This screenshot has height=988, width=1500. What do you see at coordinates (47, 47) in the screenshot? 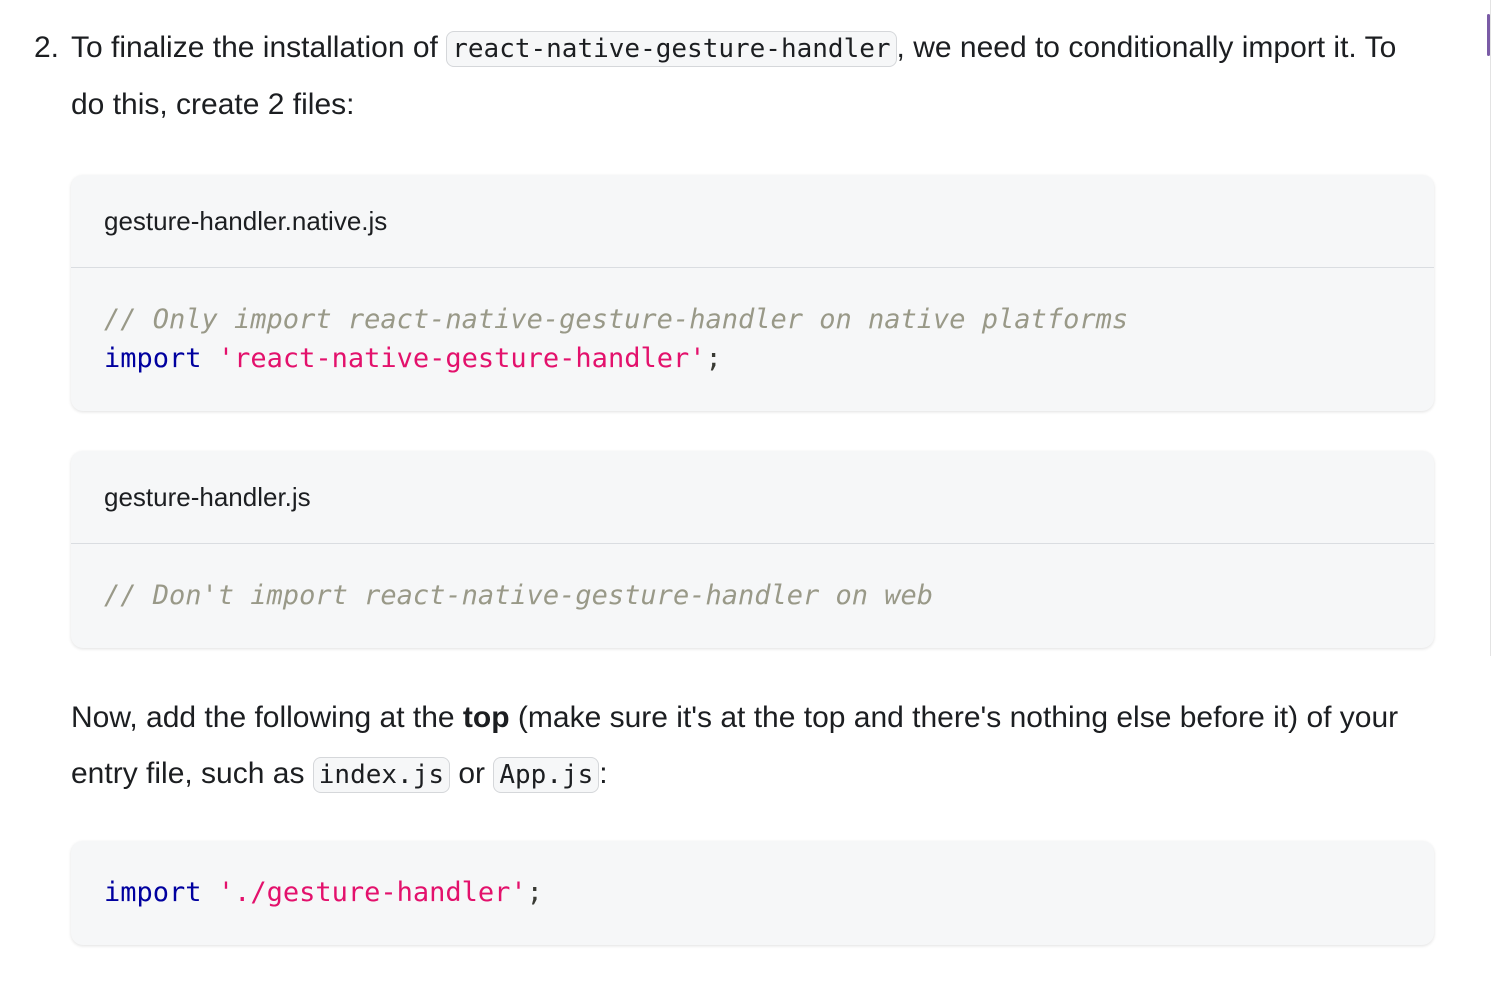
I see `step-number: 2.` at bounding box center [47, 47].